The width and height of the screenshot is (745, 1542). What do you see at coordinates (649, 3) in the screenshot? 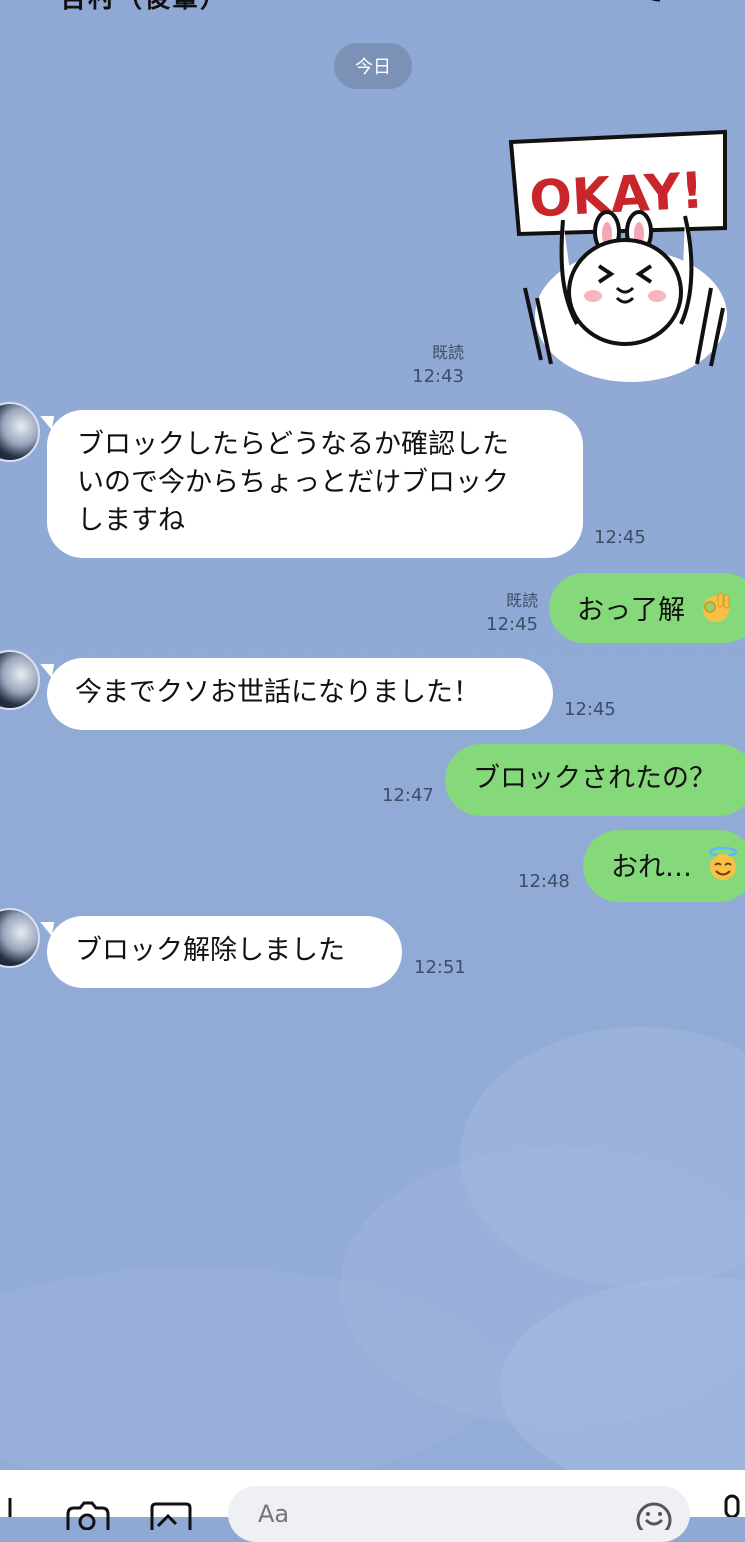
I see `phone-icon` at bounding box center [649, 3].